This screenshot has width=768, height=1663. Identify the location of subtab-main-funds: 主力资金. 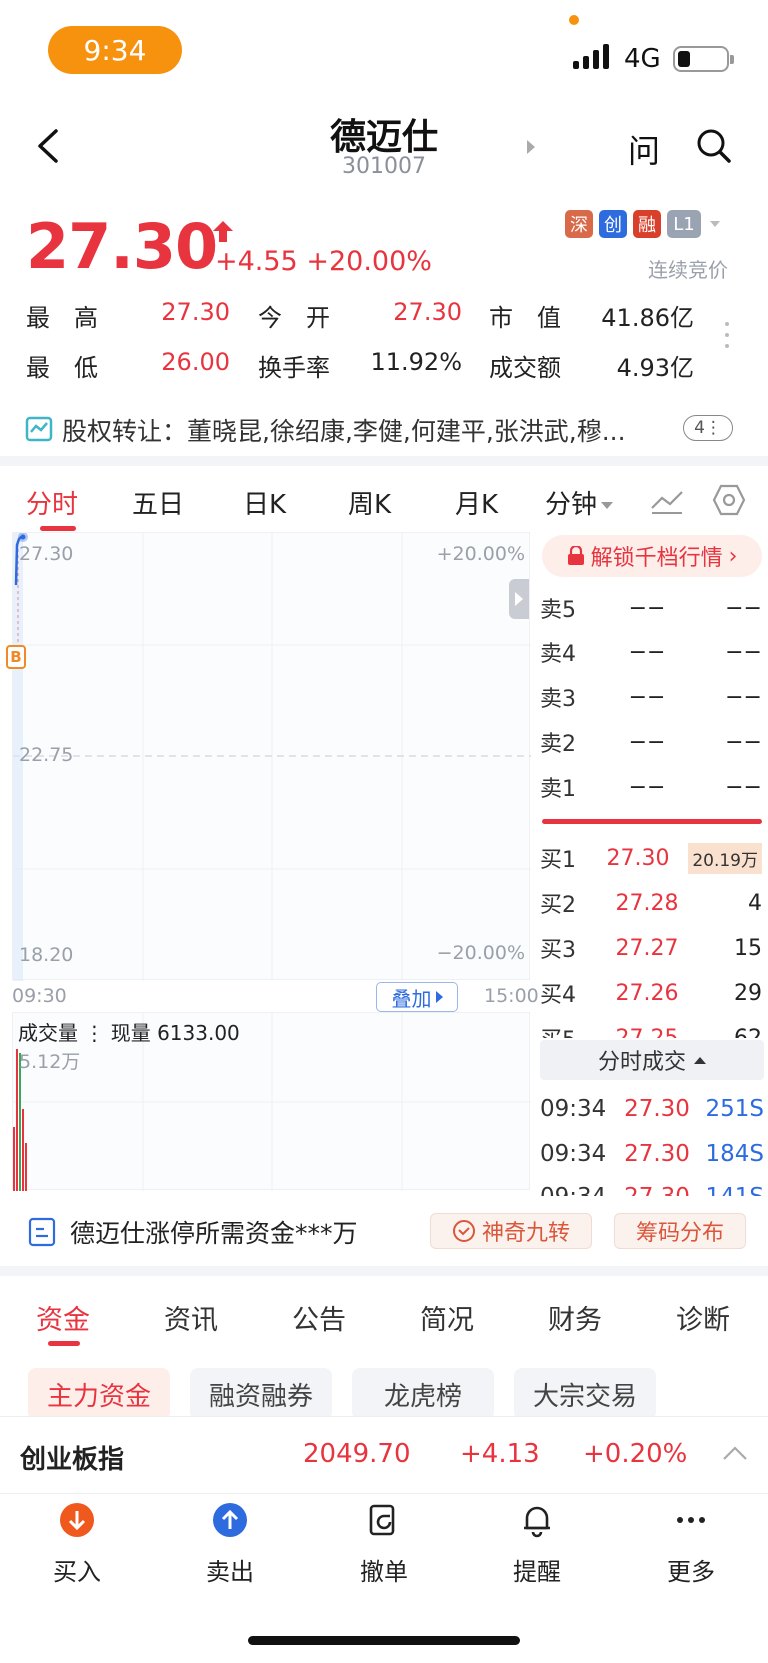
(99, 1394).